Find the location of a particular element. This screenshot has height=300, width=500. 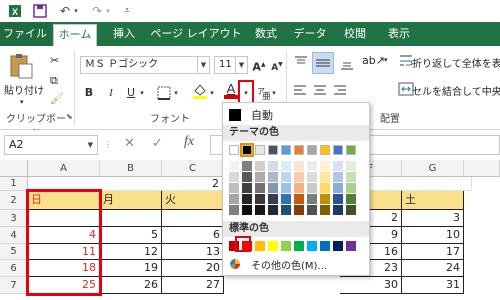

chevron-down-icon: ▼ is located at coordinates (90, 145).